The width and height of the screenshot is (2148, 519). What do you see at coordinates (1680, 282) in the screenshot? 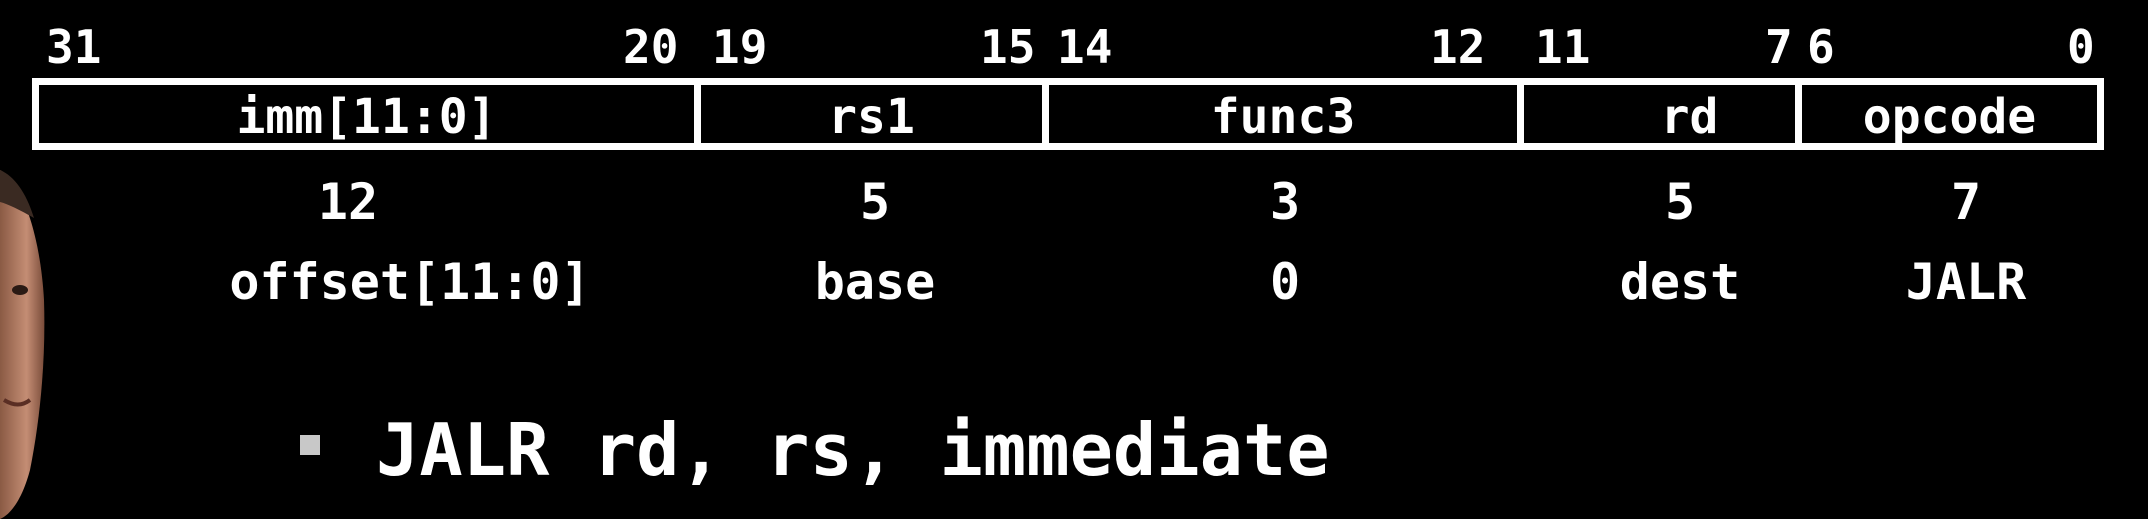
I see `meaning-rd: dest` at bounding box center [1680, 282].